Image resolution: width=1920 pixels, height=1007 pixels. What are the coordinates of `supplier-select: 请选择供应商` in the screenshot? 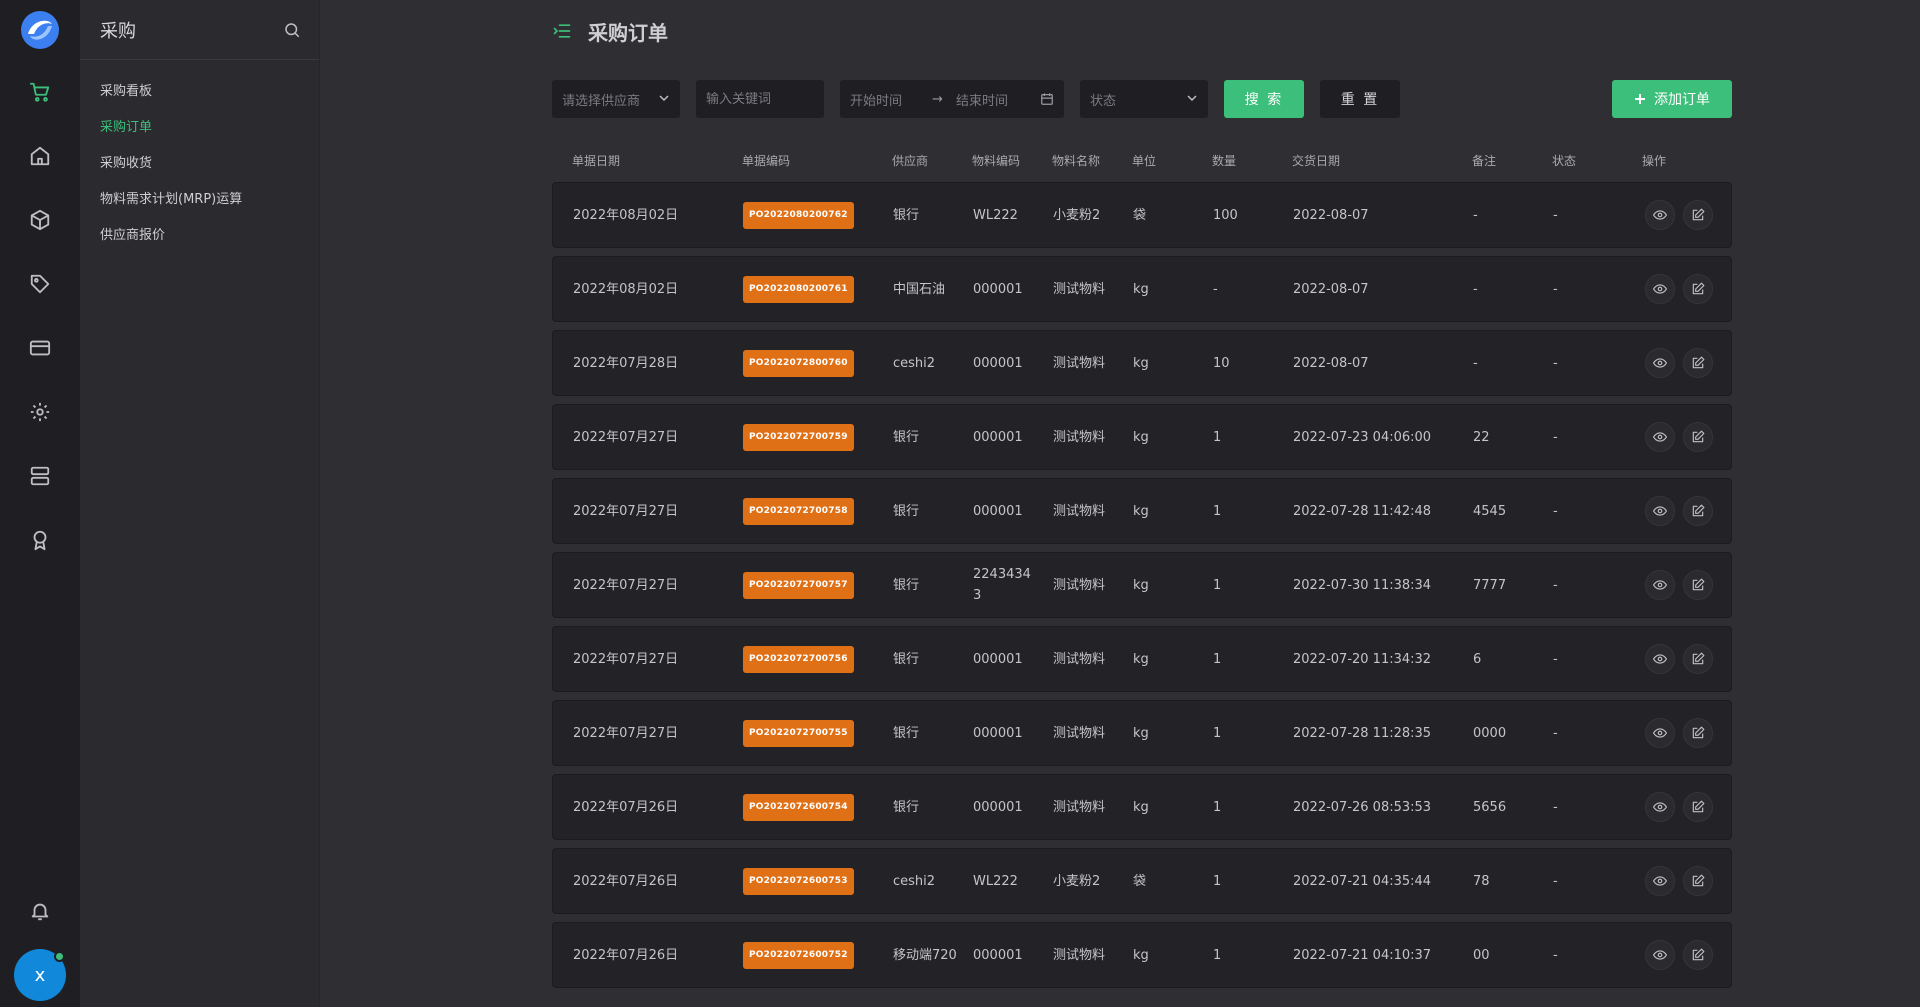 It's located at (616, 99).